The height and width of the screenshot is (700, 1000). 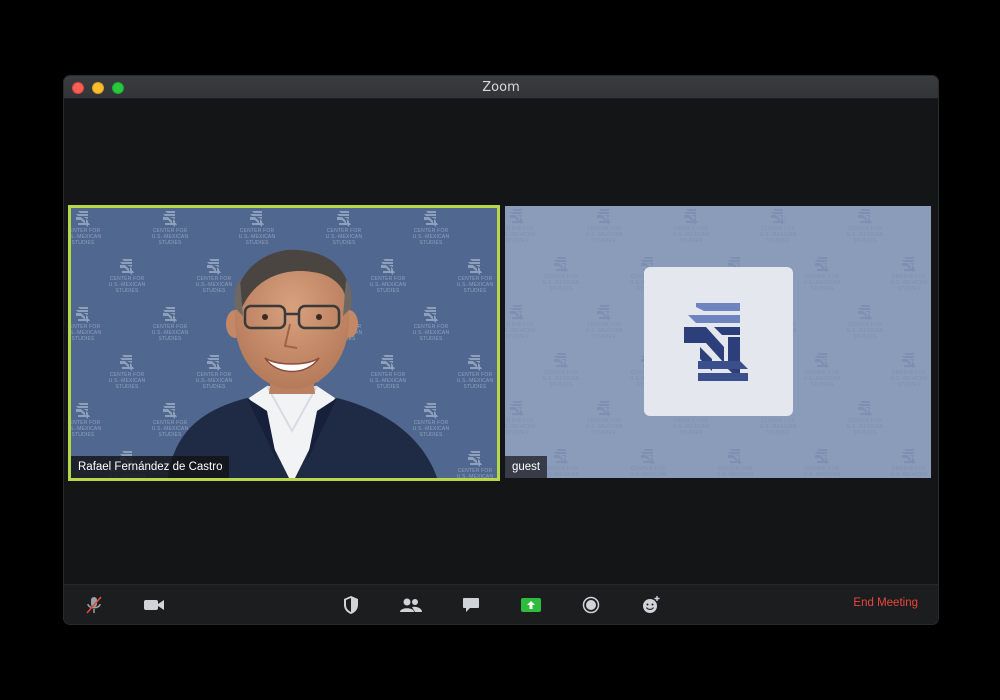 I want to click on reactions-button, so click(x=651, y=605).